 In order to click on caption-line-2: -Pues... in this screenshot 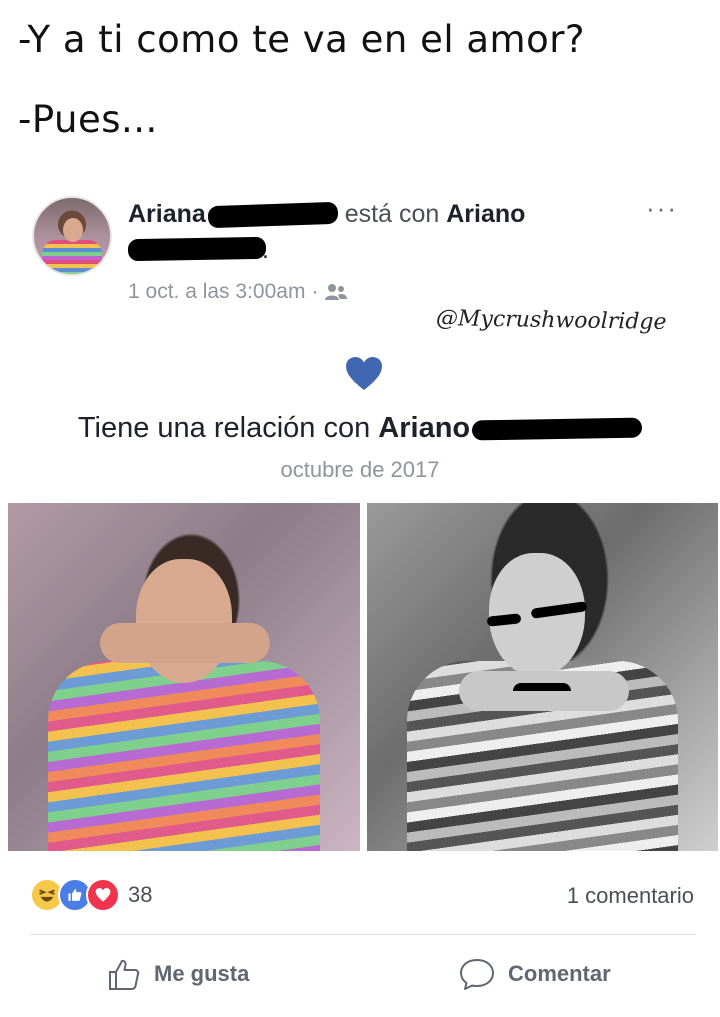, I will do `click(88, 119)`.